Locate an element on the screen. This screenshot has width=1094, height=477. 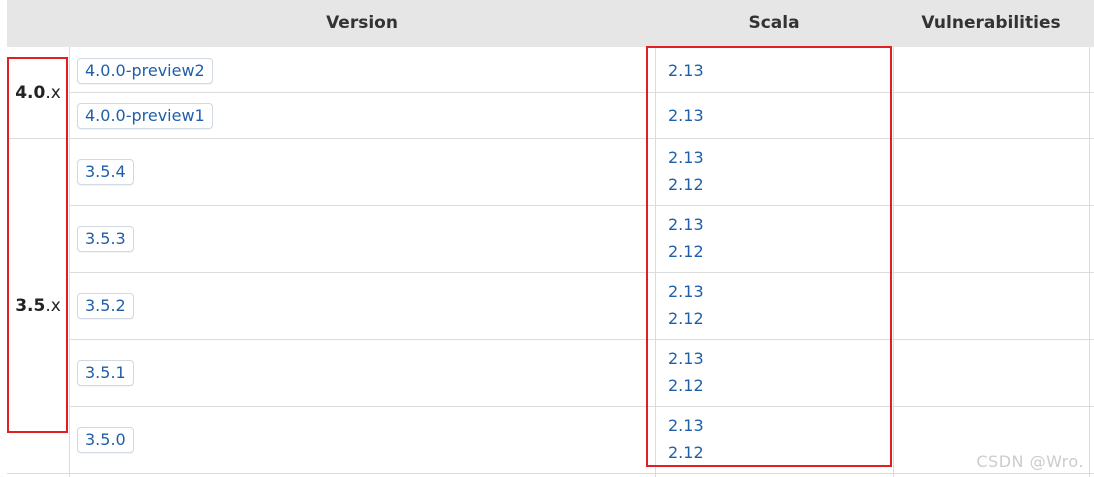
version-link: 3.5.0 is located at coordinates (105, 440).